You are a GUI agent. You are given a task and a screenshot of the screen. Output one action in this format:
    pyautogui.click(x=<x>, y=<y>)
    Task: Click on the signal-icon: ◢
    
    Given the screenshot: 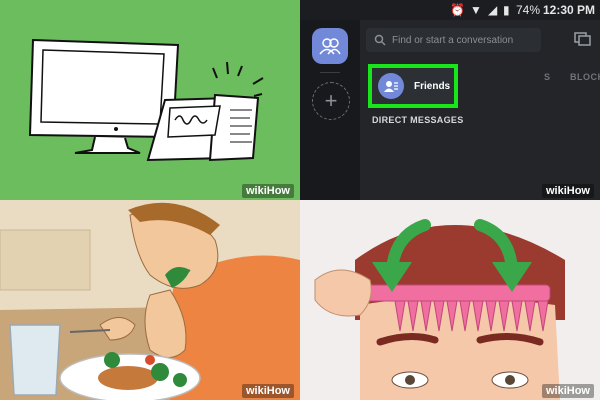 What is the action you would take?
    pyautogui.click(x=493, y=10)
    